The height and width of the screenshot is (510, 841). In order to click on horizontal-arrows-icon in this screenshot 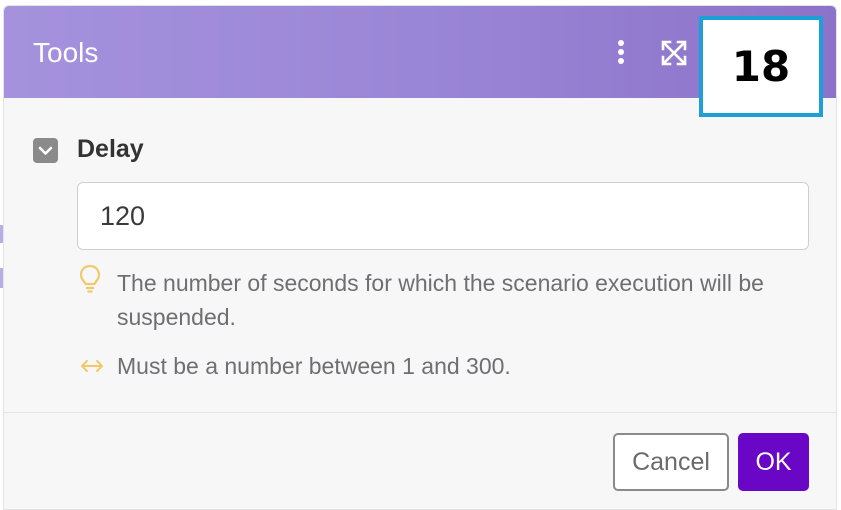, I will do `click(92, 366)`.